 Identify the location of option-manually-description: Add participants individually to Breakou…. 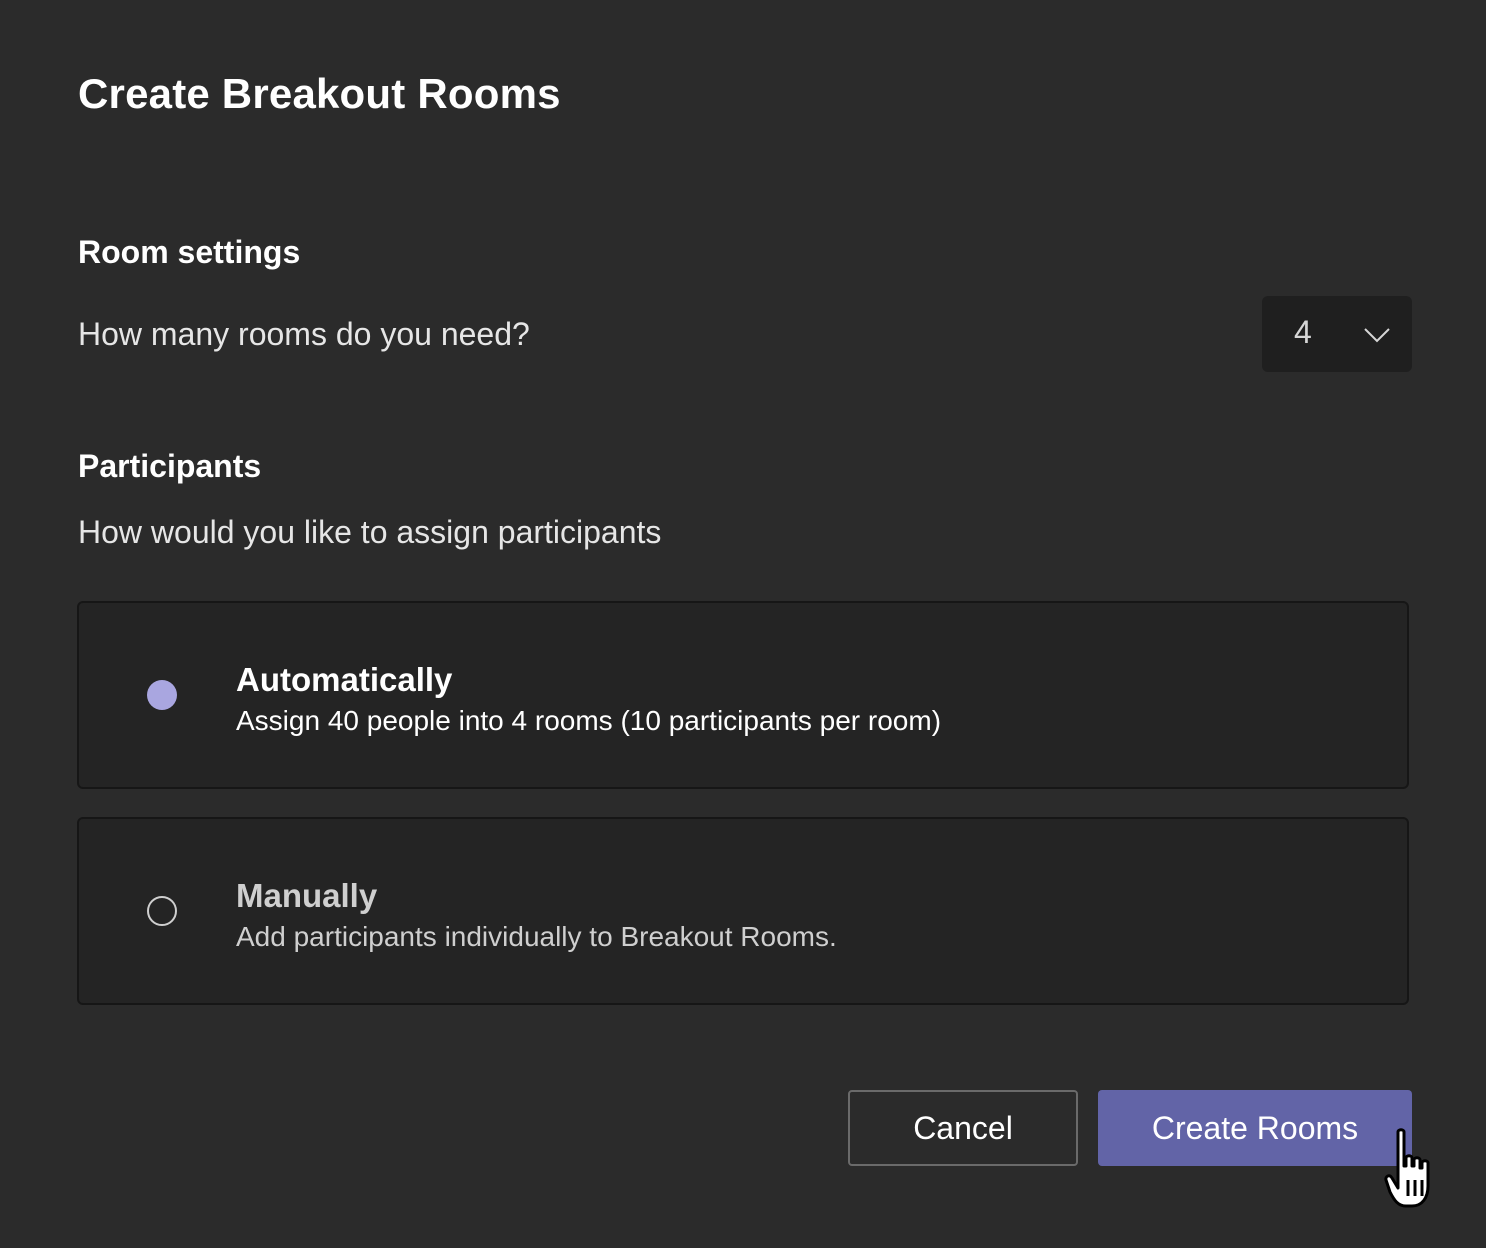
(536, 936).